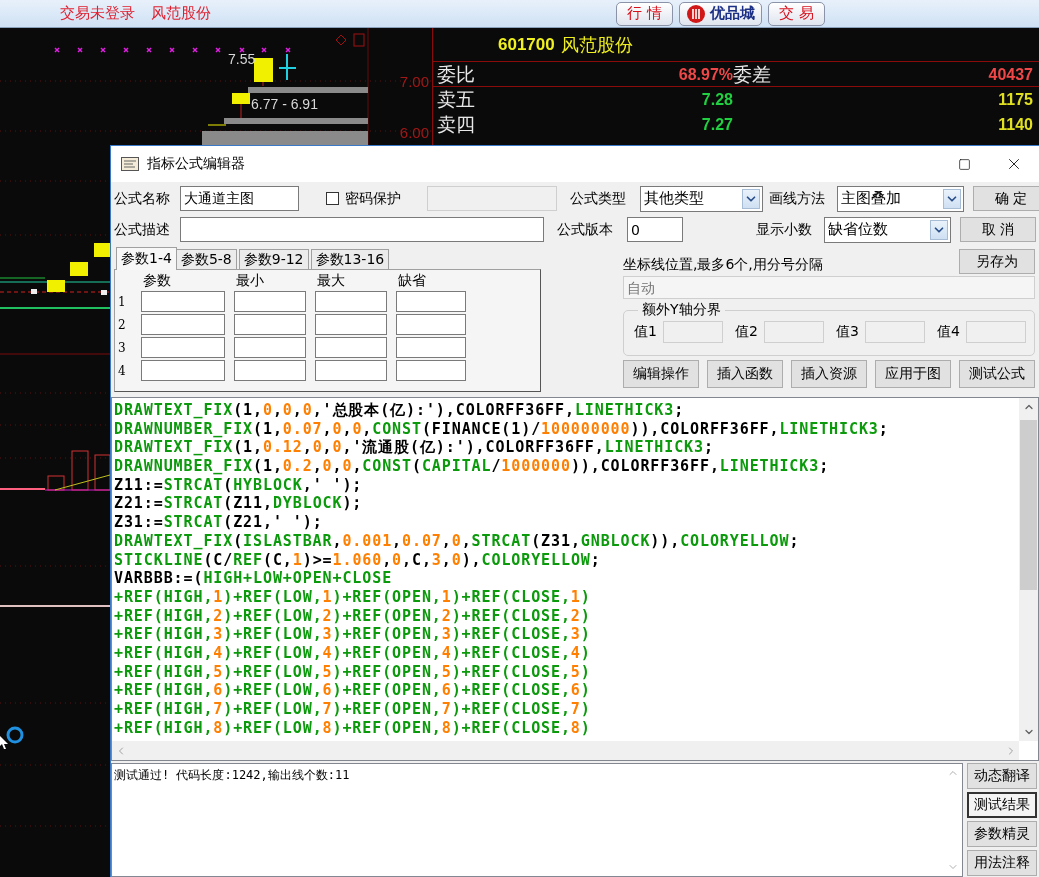  Describe the element at coordinates (681, 310) in the screenshot. I see `group-title: 额外Y轴分界` at that location.